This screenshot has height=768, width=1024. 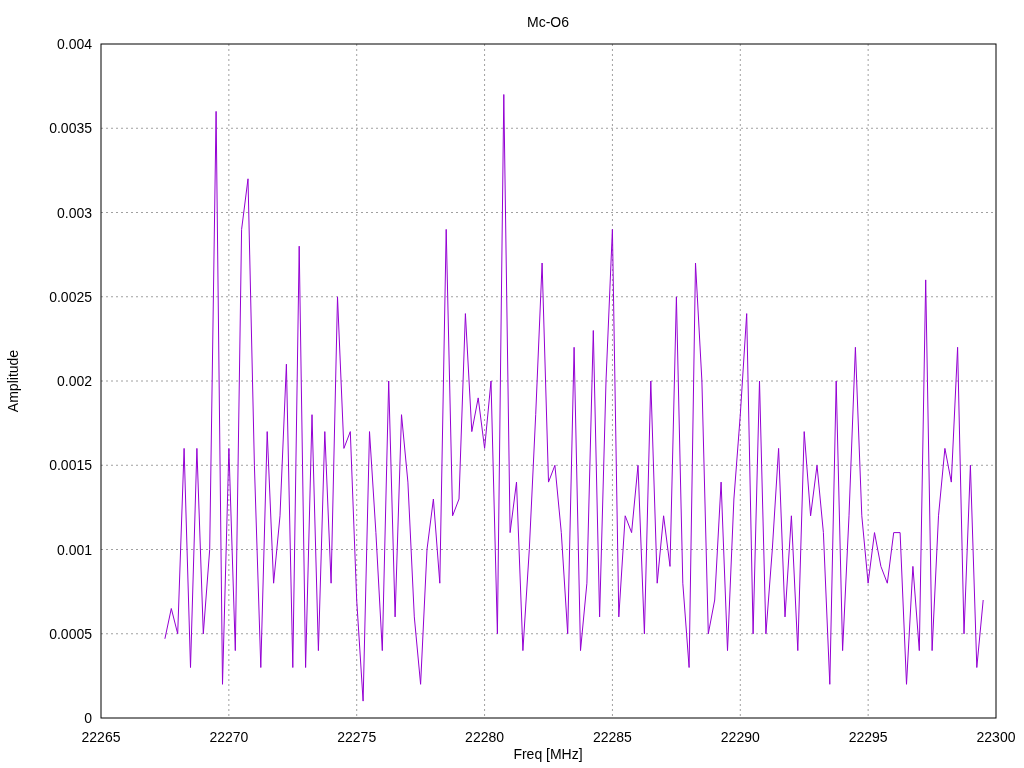 What do you see at coordinates (357, 737) in the screenshot?
I see `x-tick-label: 22275` at bounding box center [357, 737].